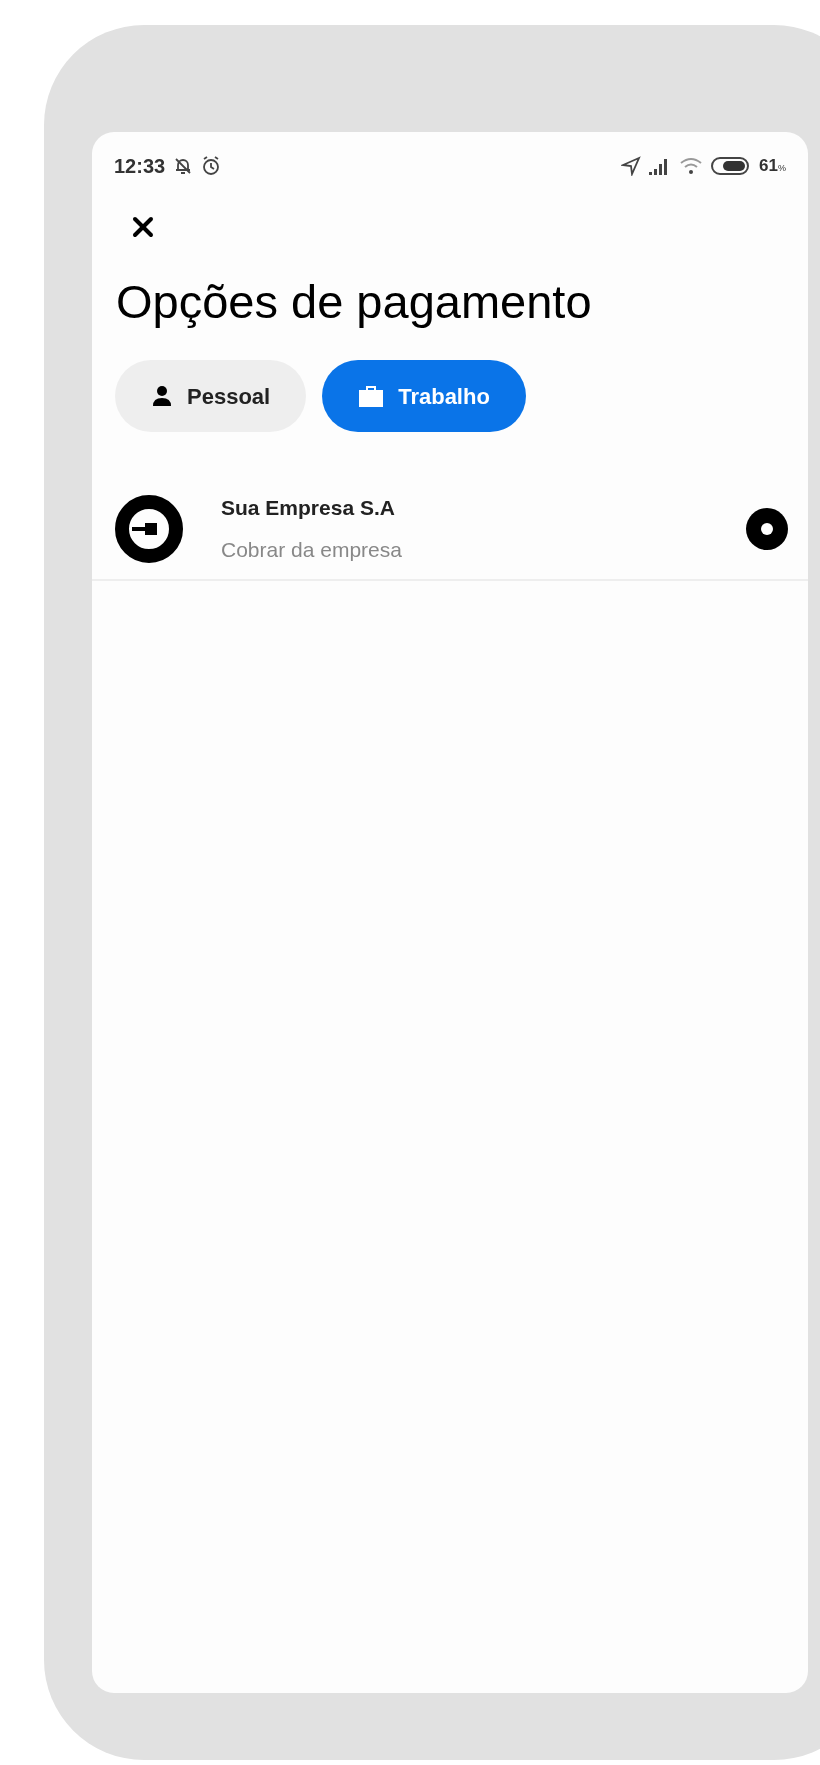 The width and height of the screenshot is (820, 1765). I want to click on briefcase-icon, so click(371, 396).